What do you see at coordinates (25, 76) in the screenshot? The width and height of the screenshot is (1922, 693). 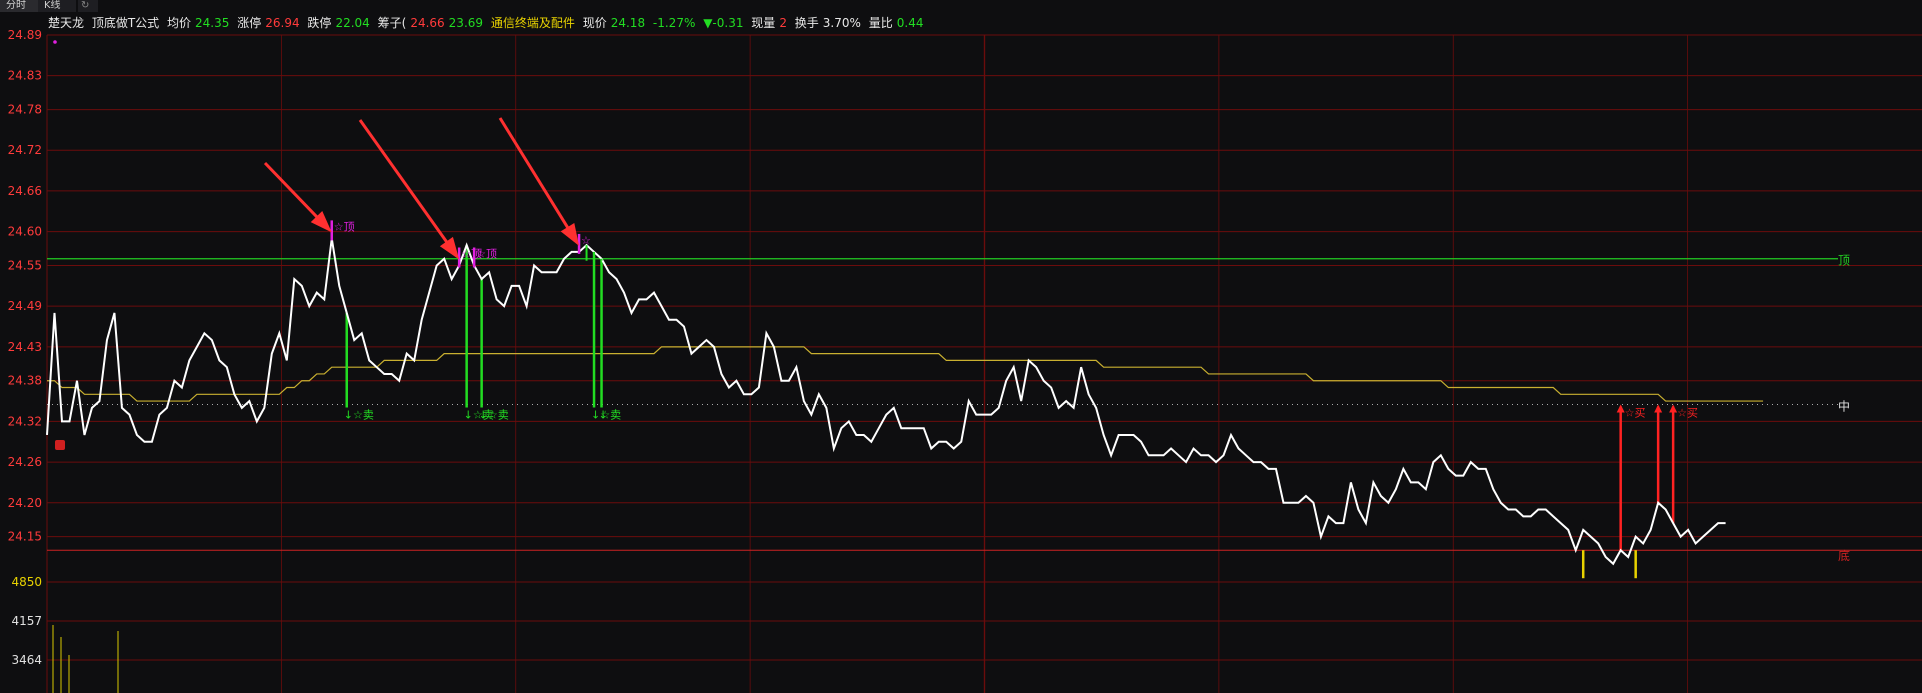 I see `y-tick-label: 24.83` at bounding box center [25, 76].